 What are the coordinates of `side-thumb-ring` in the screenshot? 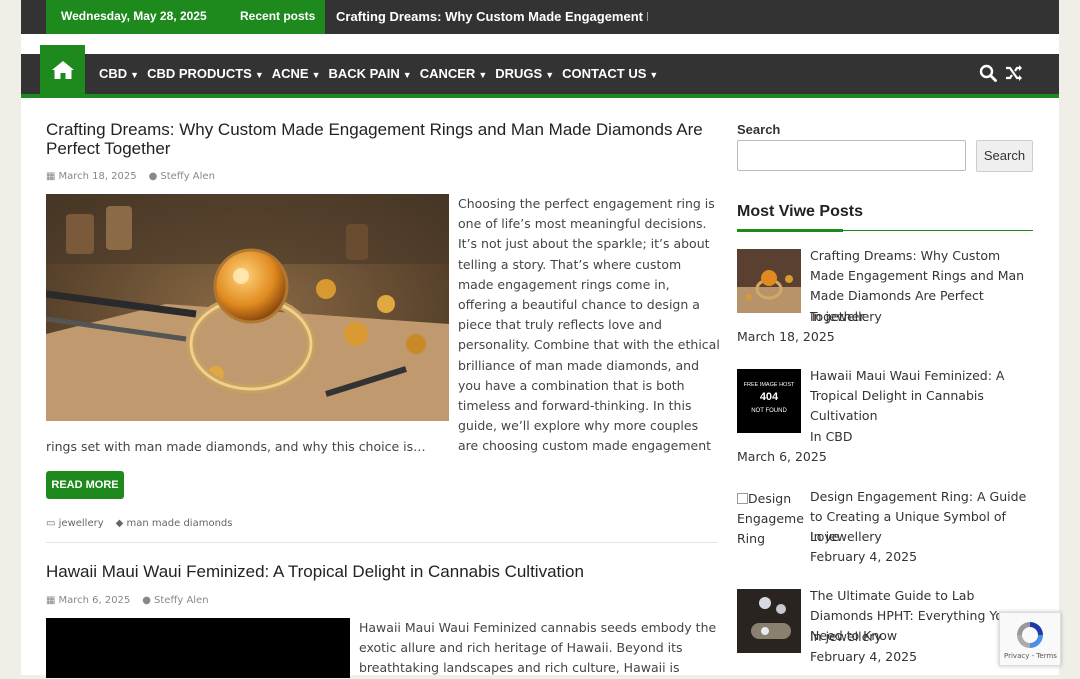 It's located at (769, 281).